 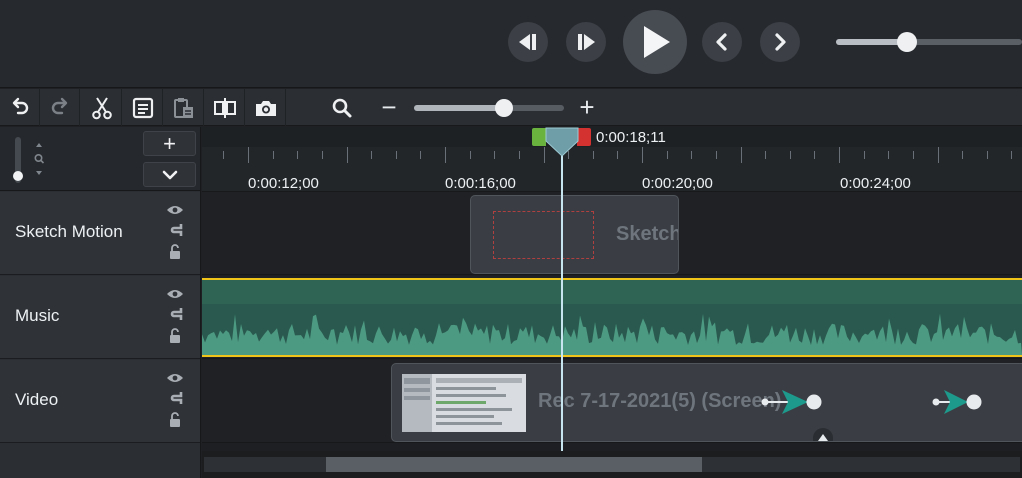 What do you see at coordinates (875, 183) in the screenshot?
I see `ruler-label: 0:00:24;00` at bounding box center [875, 183].